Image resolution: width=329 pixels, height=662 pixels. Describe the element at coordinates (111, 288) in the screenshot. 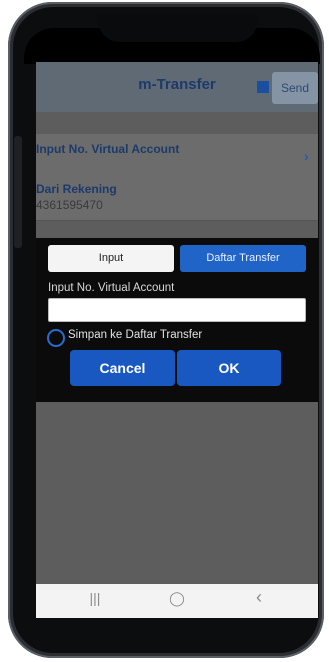

I see `field-label: Input No. Virtual Account` at that location.